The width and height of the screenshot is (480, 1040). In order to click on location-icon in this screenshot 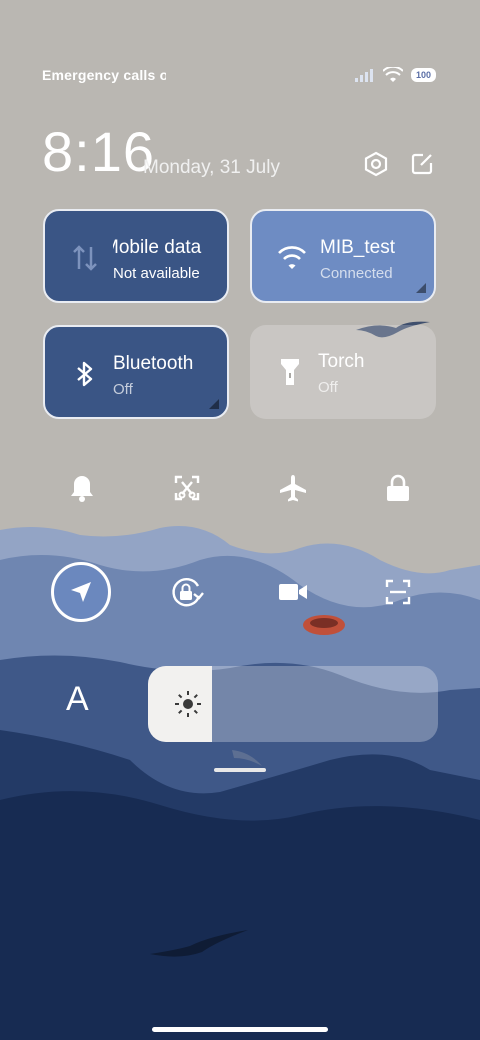, I will do `click(81, 592)`.